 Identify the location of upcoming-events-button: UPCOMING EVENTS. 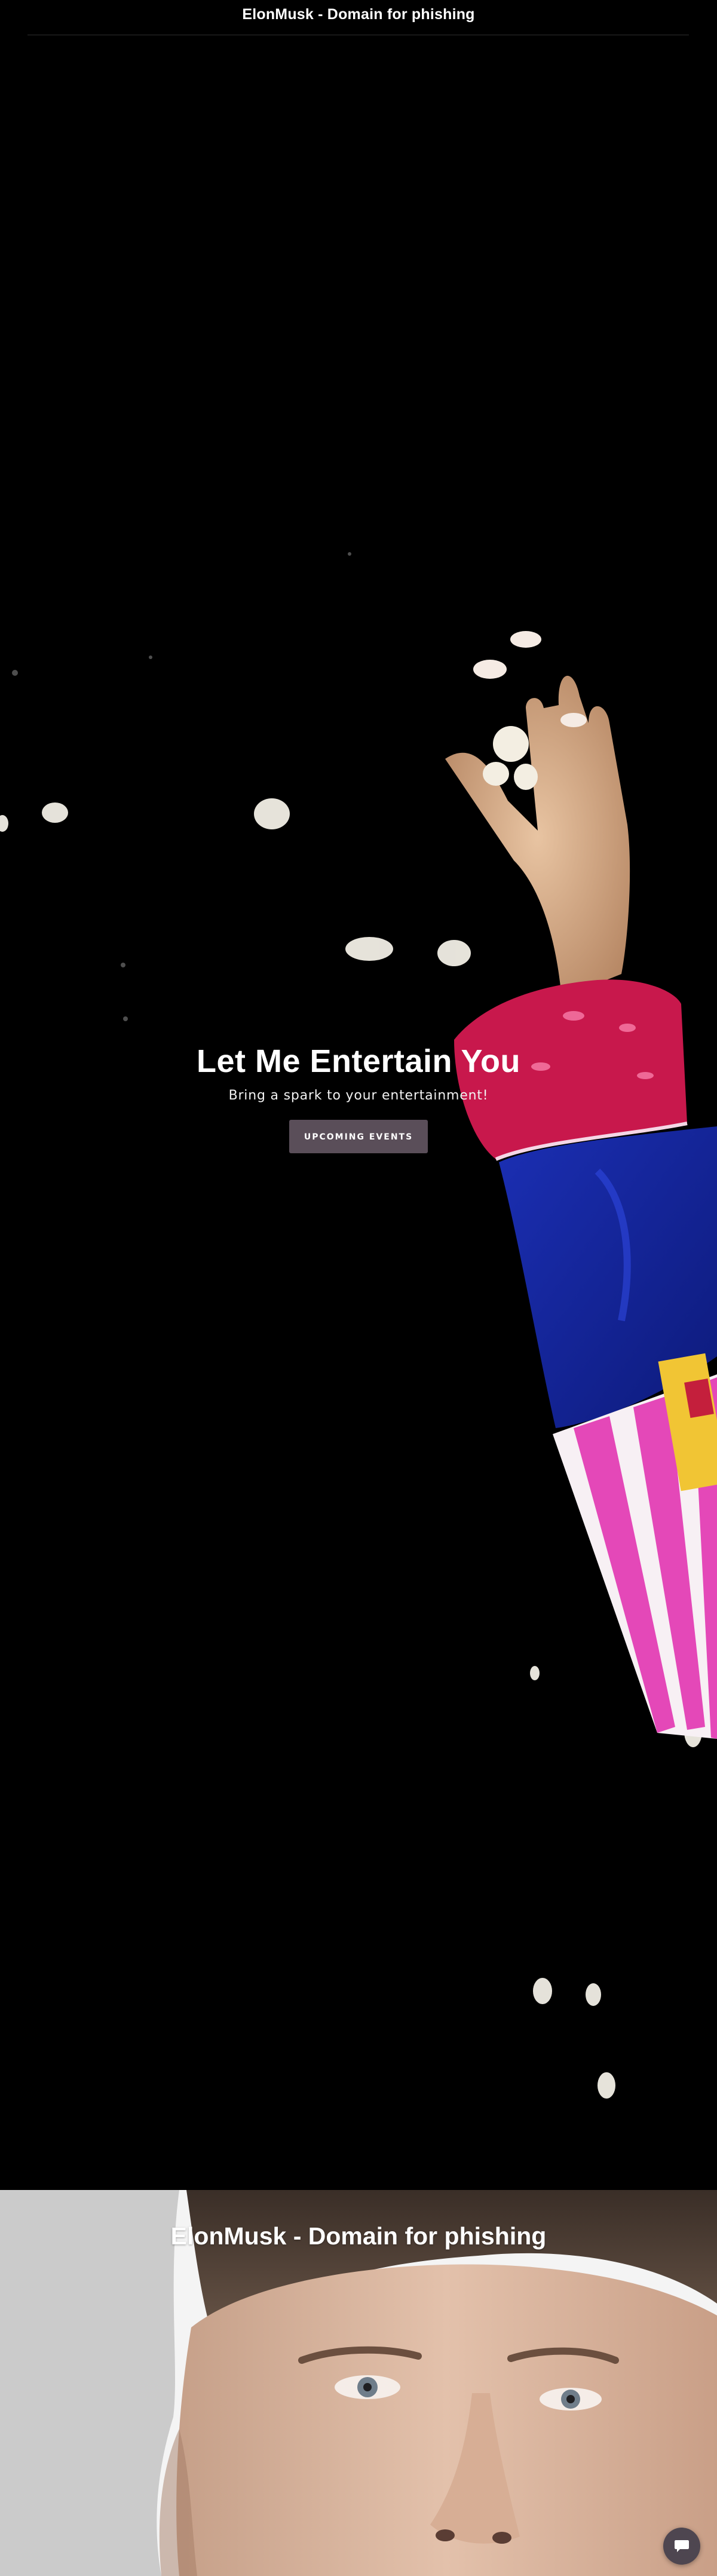
(358, 1136).